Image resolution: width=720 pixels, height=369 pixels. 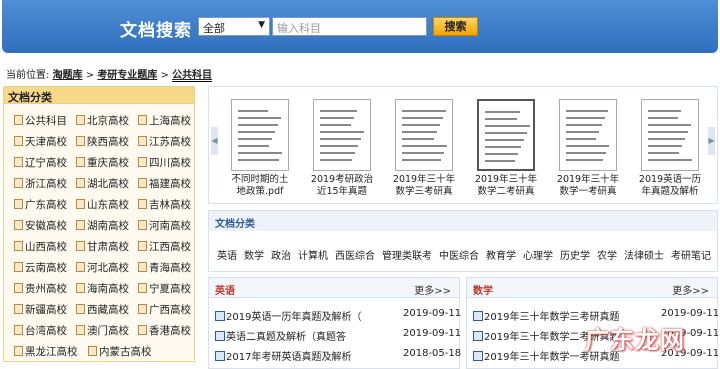 I want to click on category-tag: 政治, so click(x=281, y=256).